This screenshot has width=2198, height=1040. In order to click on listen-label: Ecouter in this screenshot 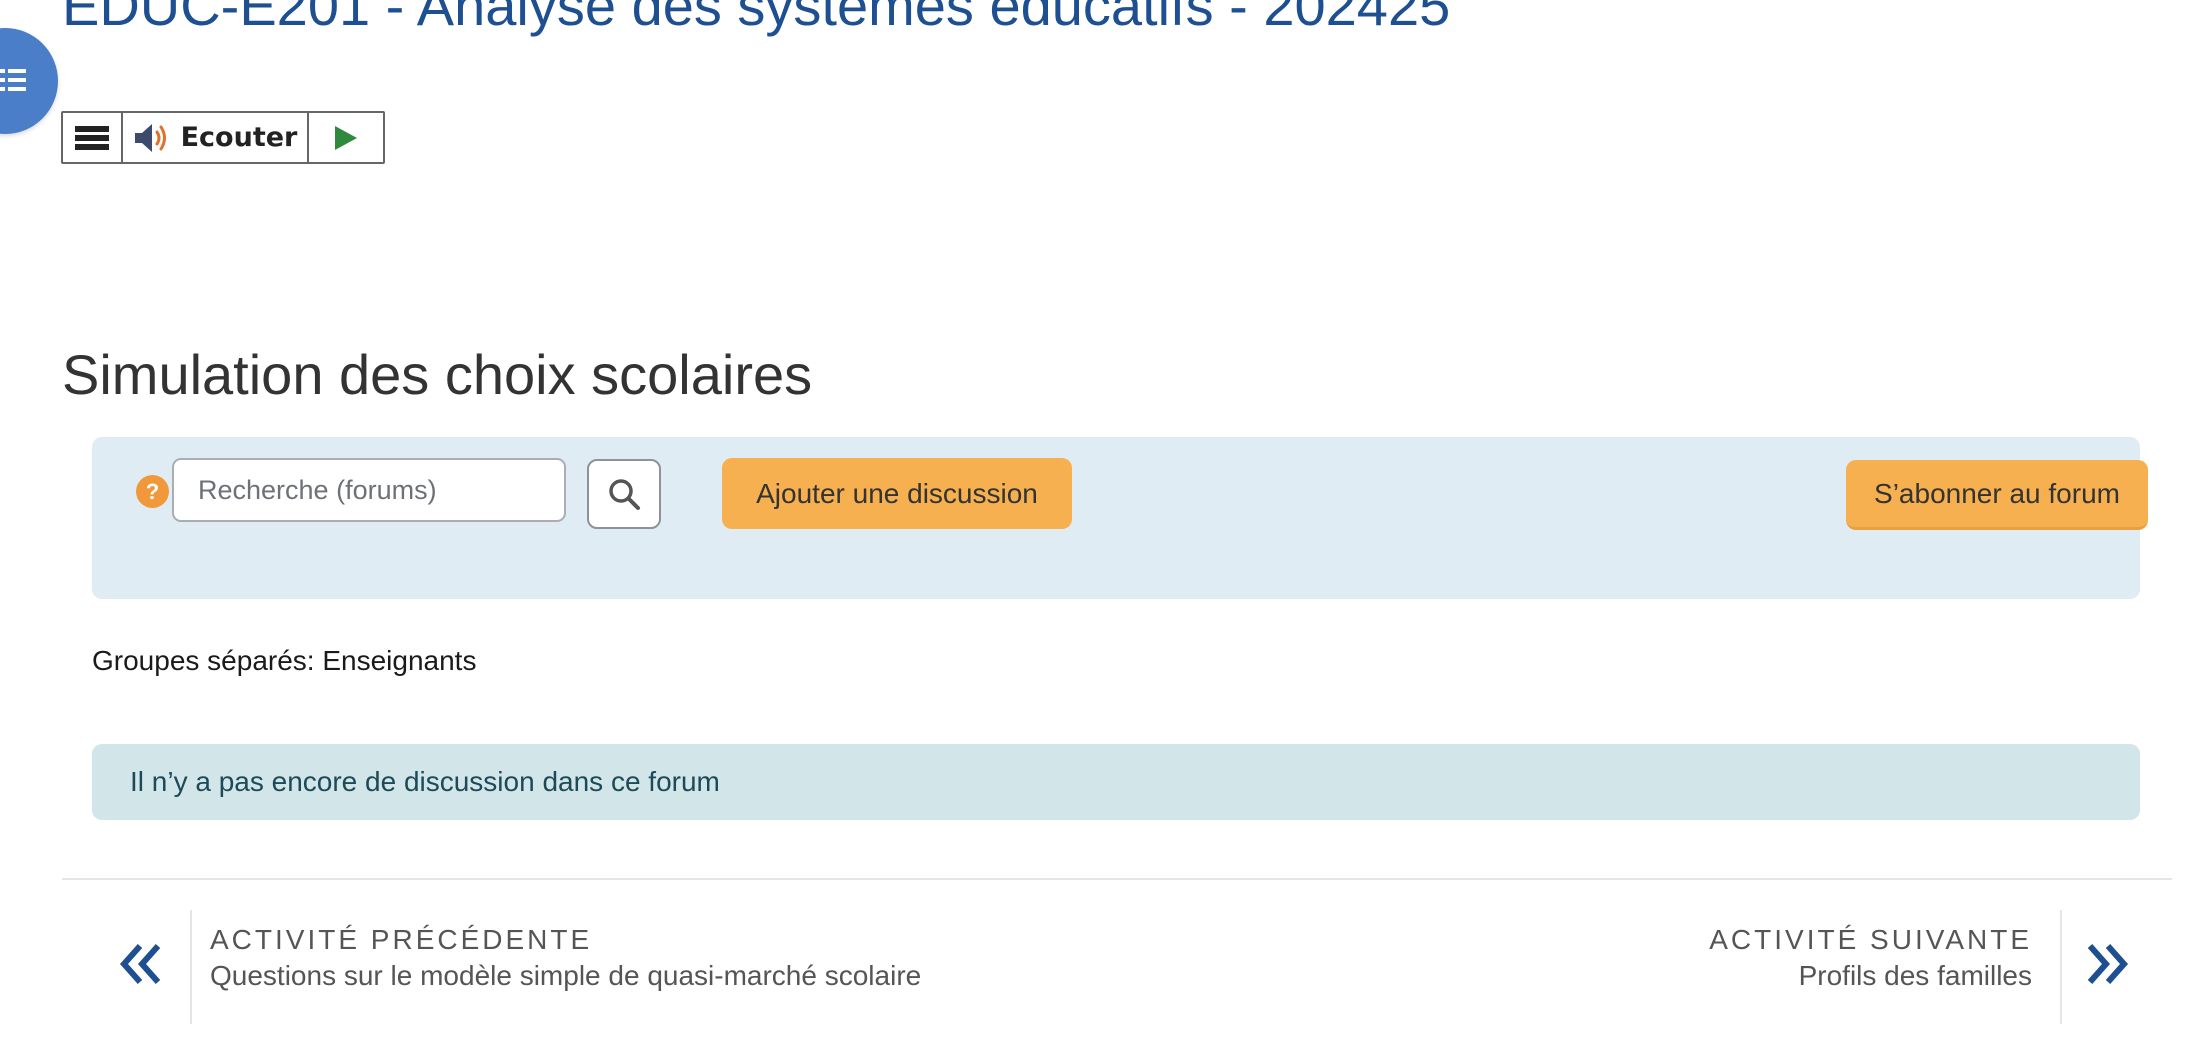, I will do `click(239, 137)`.